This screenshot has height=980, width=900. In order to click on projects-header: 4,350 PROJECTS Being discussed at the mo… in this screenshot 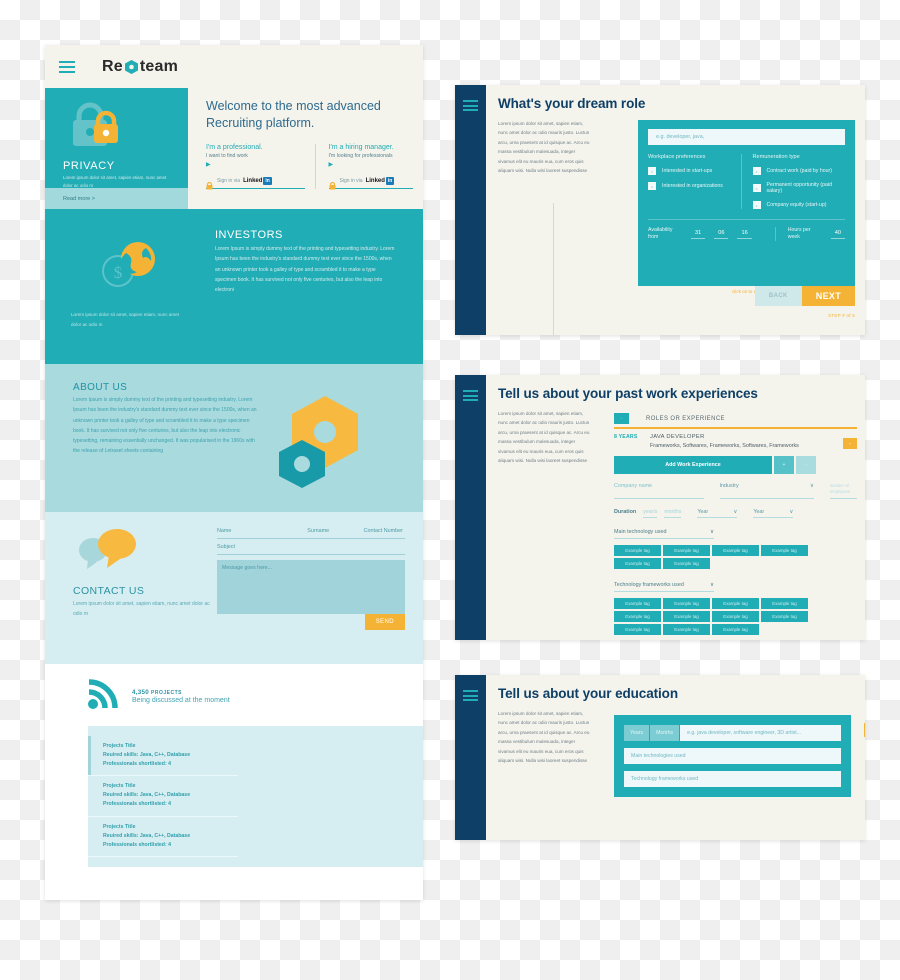, I will do `click(234, 696)`.